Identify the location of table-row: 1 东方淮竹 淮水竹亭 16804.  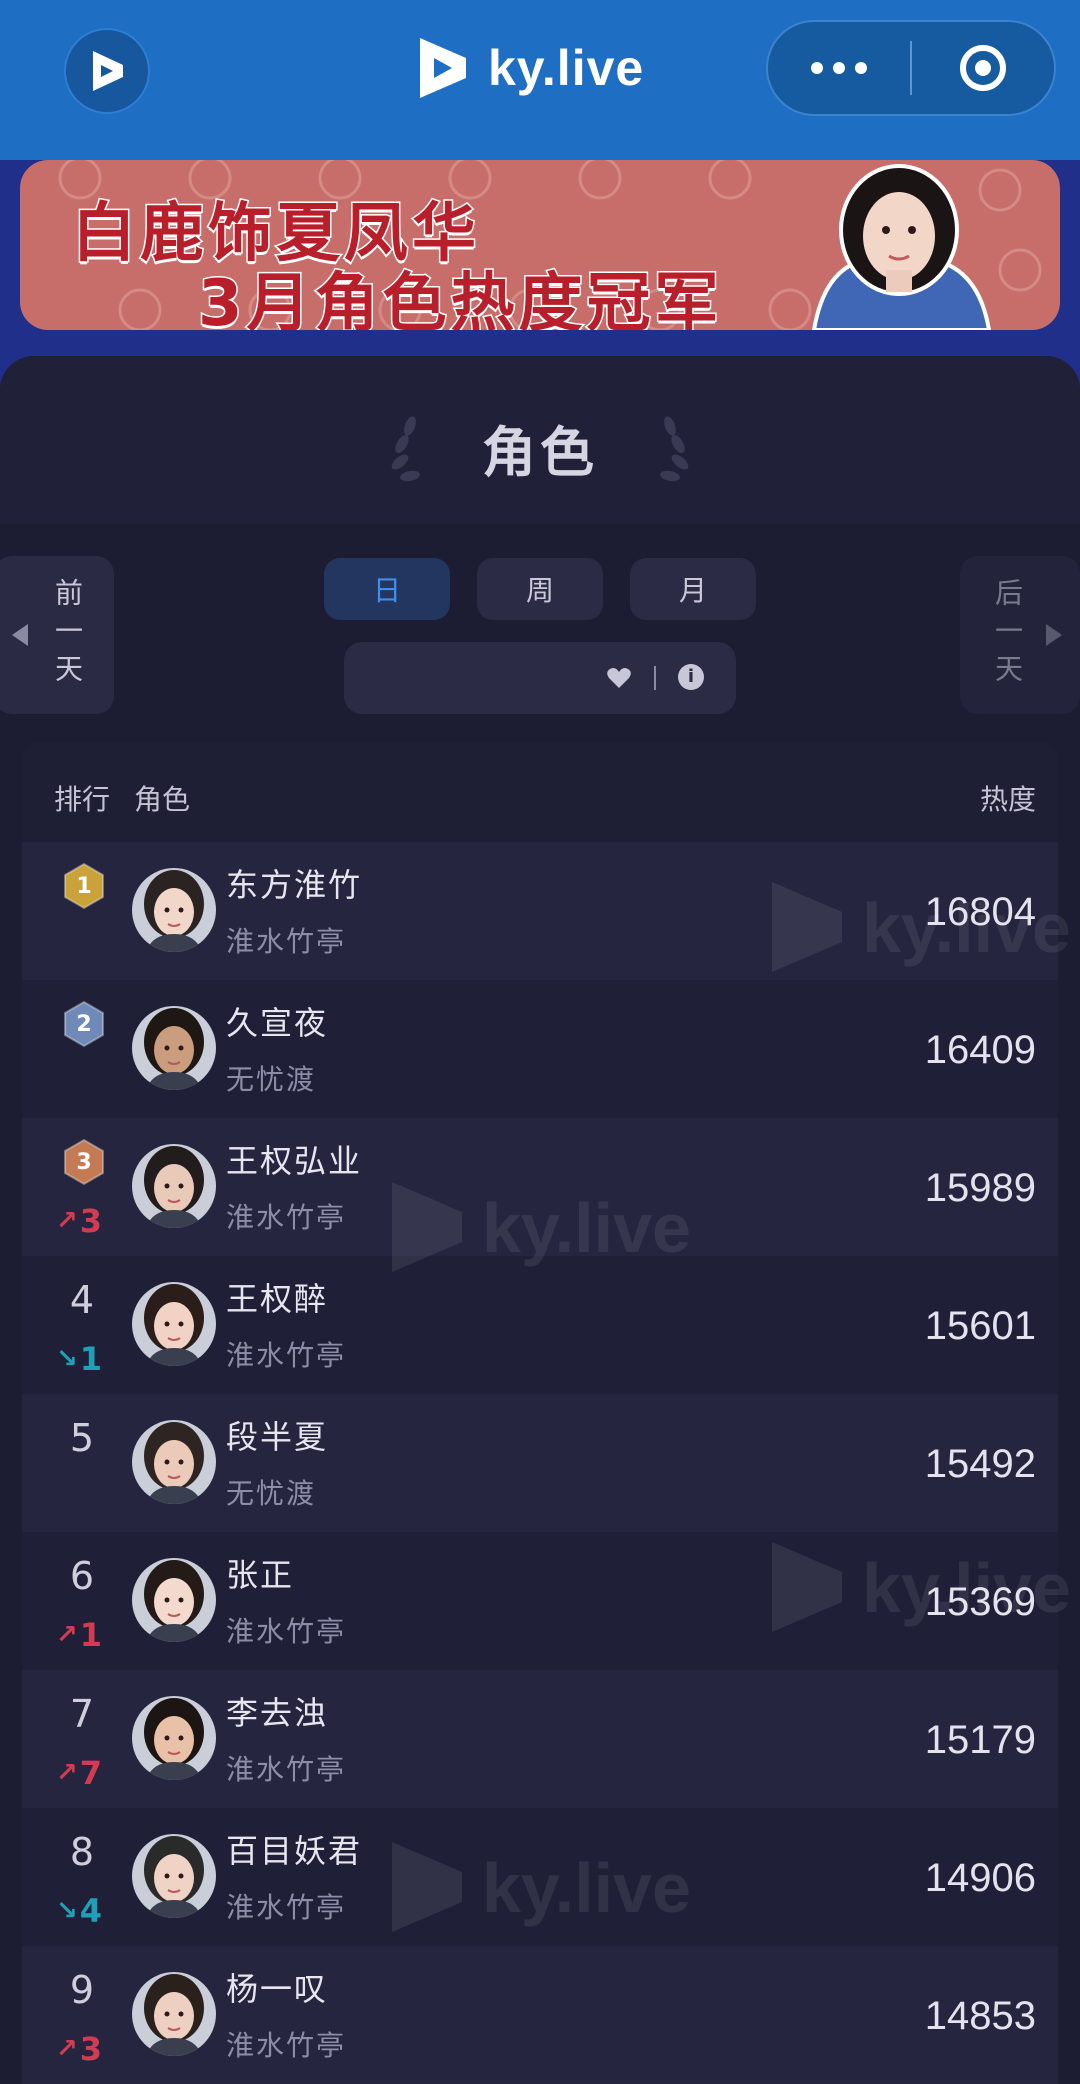
(540, 911).